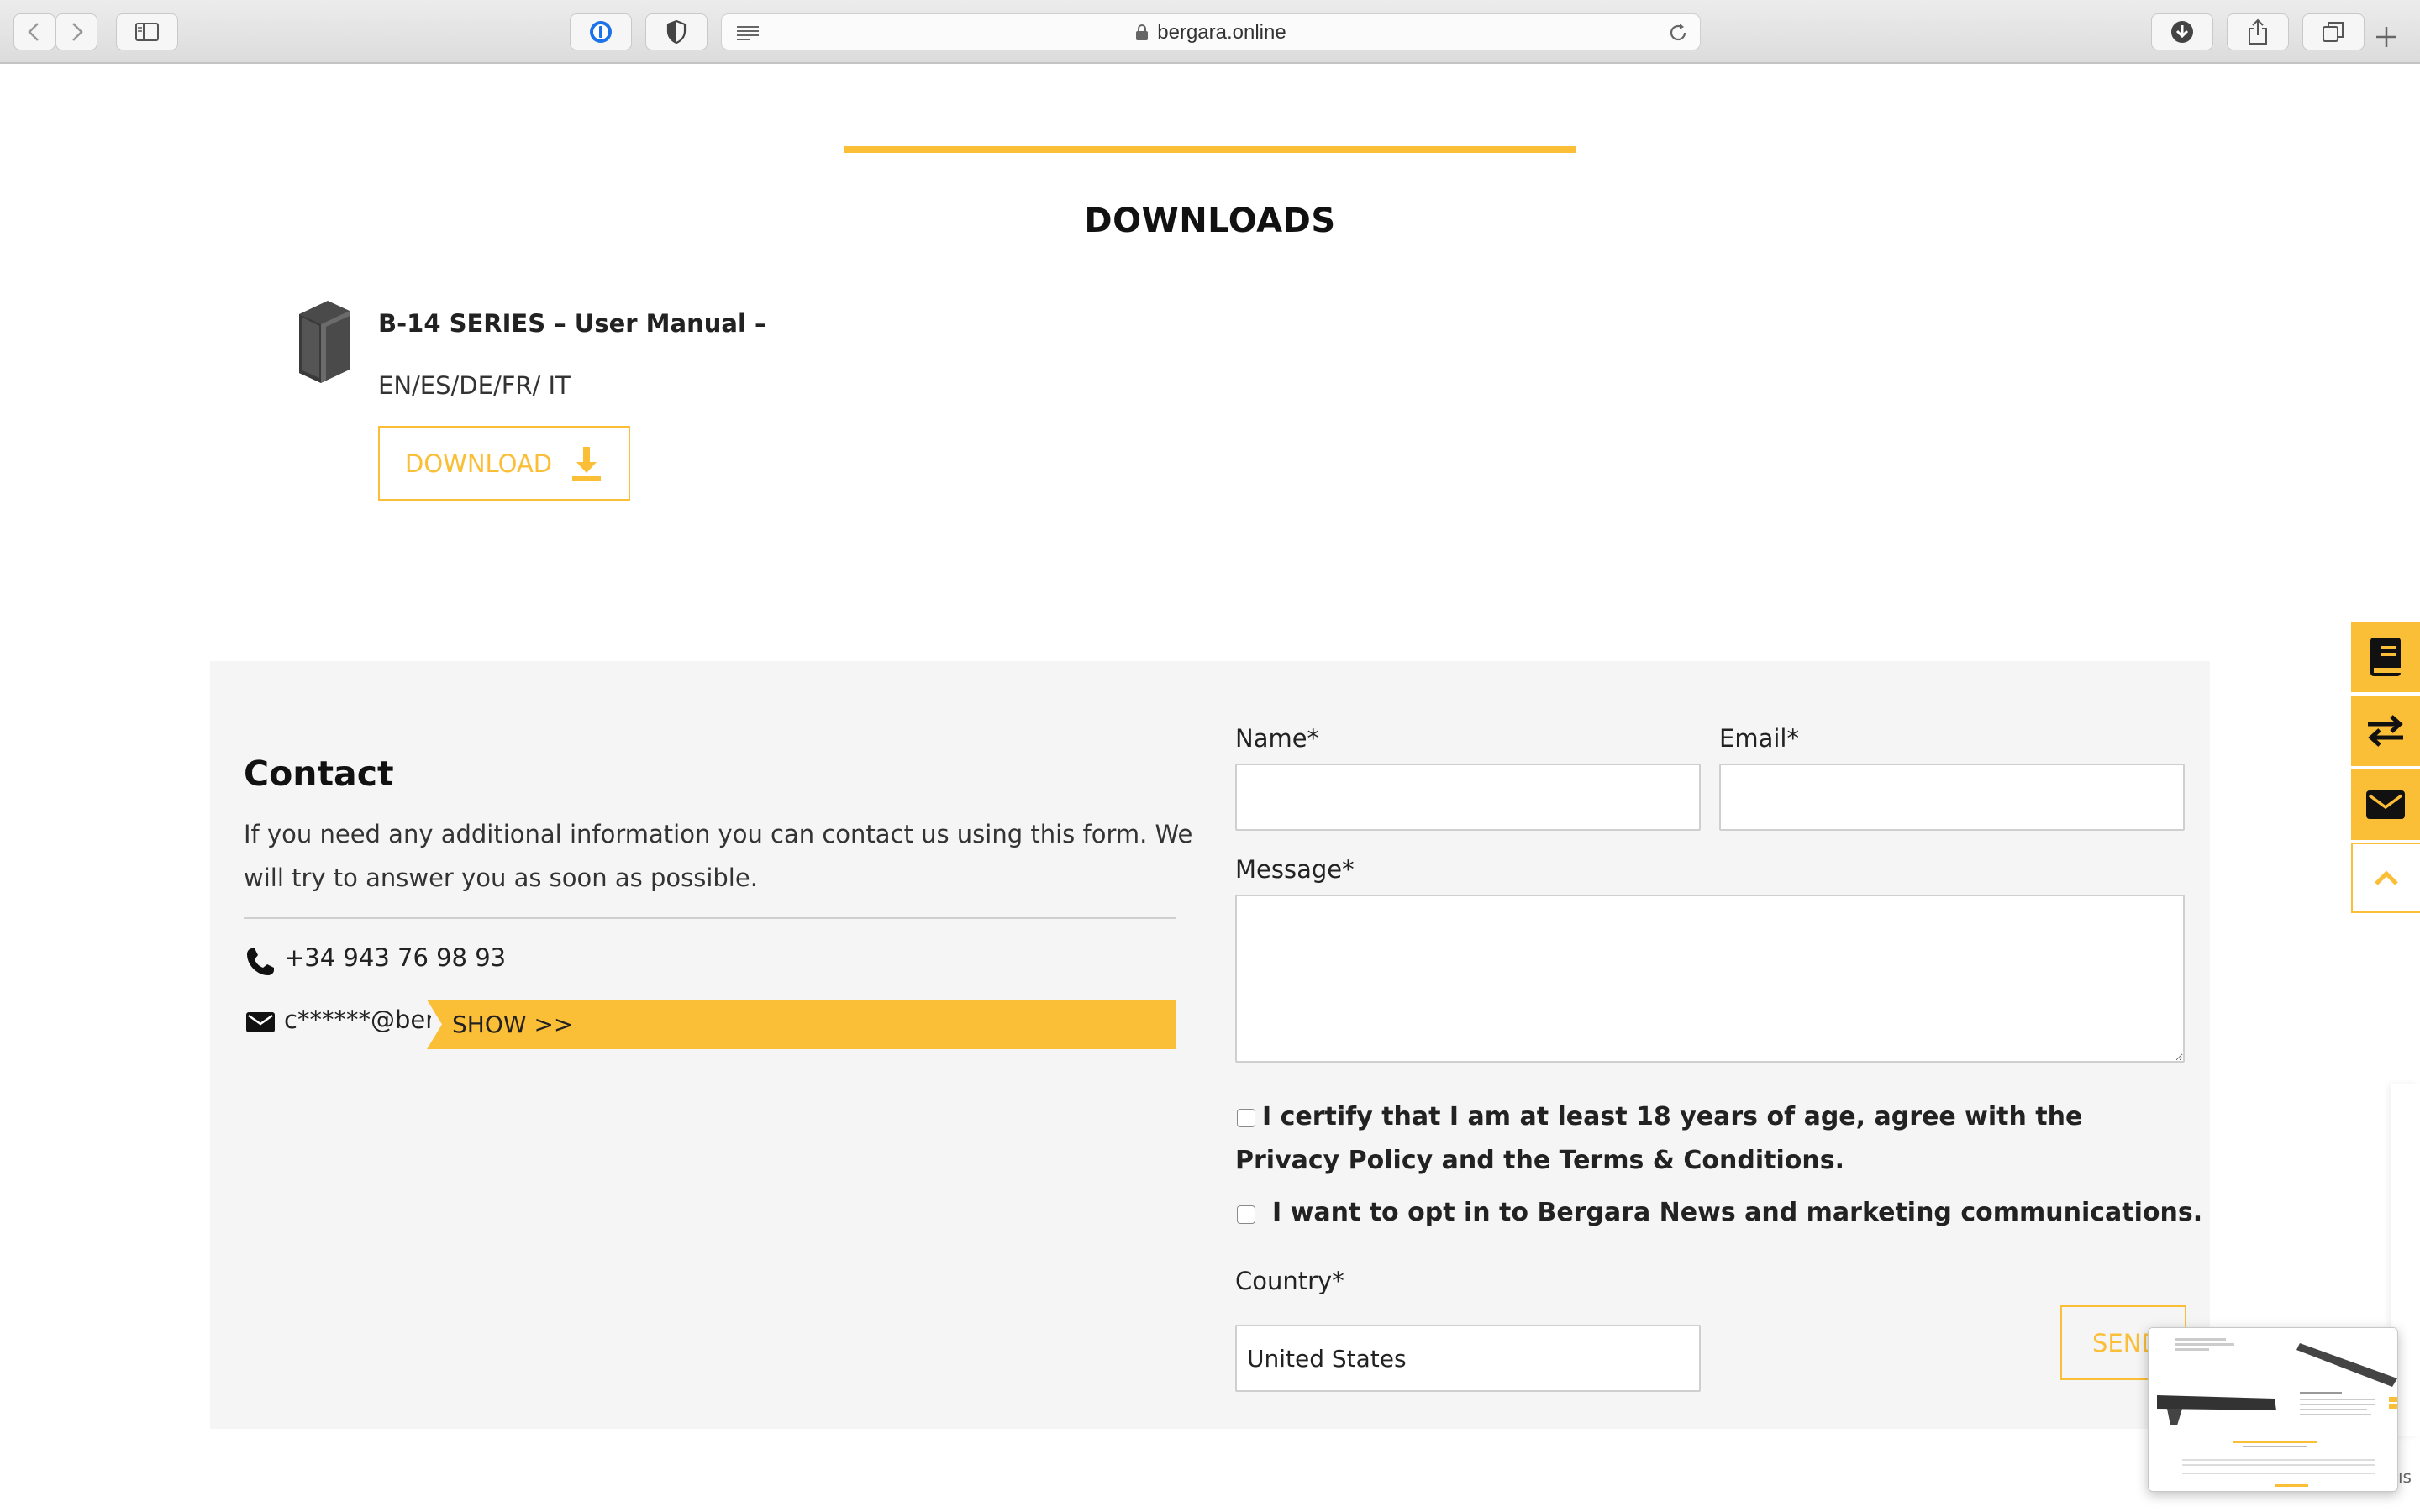  What do you see at coordinates (261, 1022) in the screenshot?
I see `mail-icon` at bounding box center [261, 1022].